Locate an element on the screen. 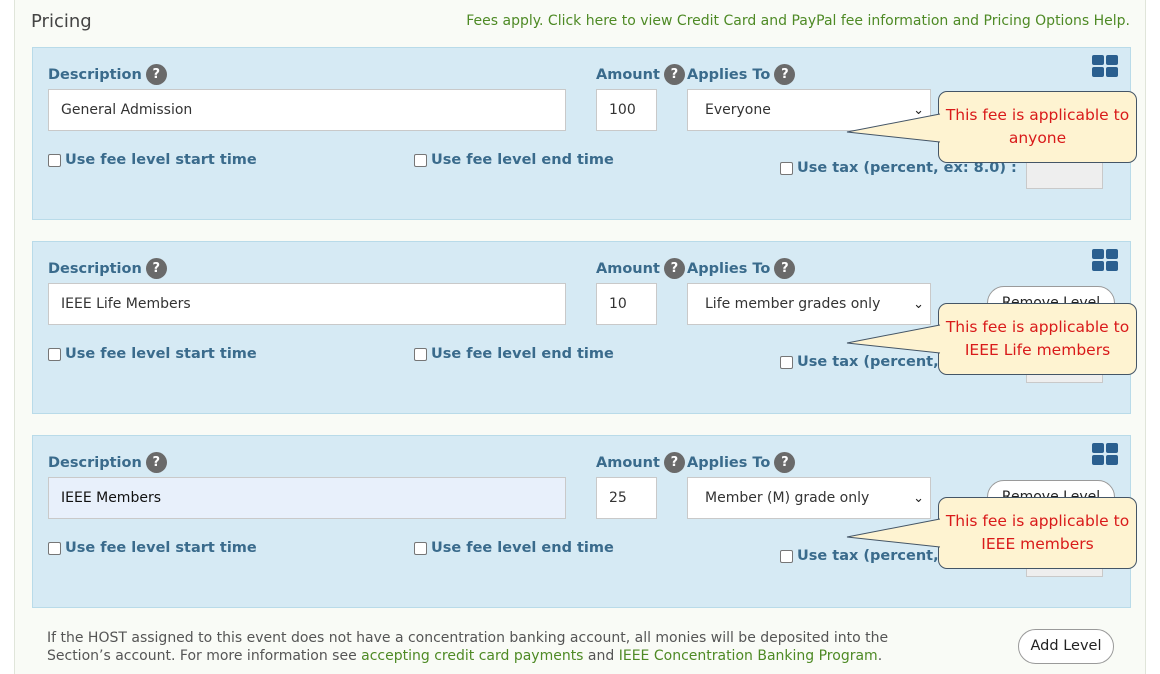 The image size is (1160, 674). add-level-button: Add Level is located at coordinates (1066, 646).